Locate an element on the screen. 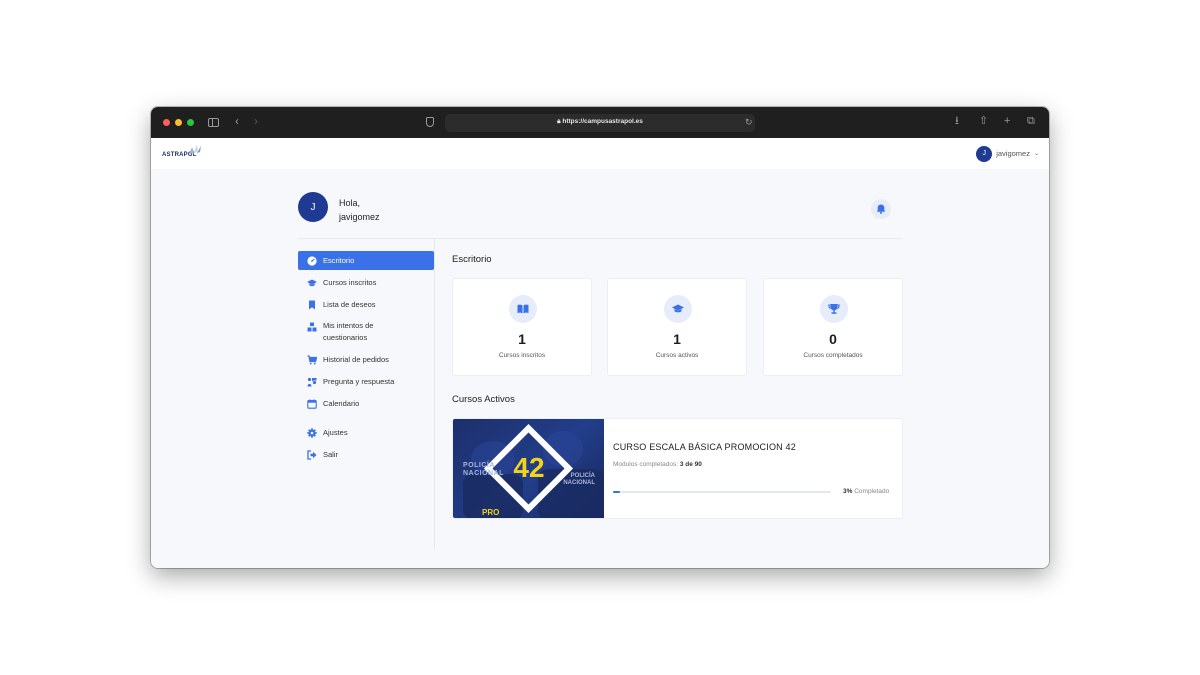 This screenshot has height=675, width=1200. progress-suffix: Completado is located at coordinates (872, 491).